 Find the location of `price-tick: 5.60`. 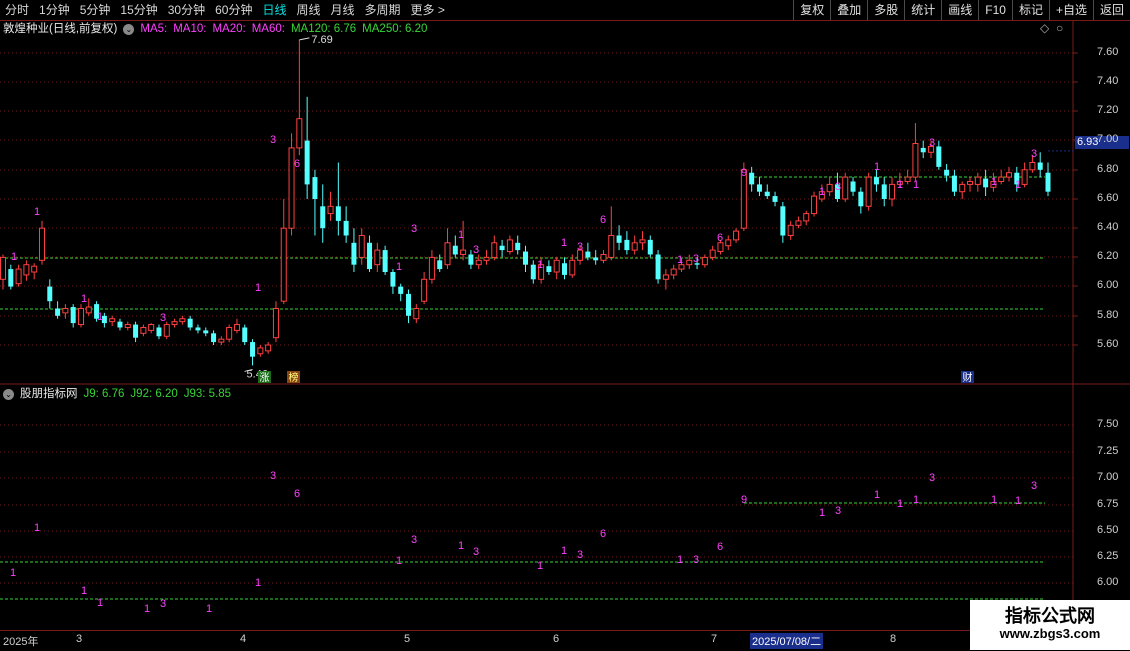

price-tick: 5.60 is located at coordinates (1108, 344).